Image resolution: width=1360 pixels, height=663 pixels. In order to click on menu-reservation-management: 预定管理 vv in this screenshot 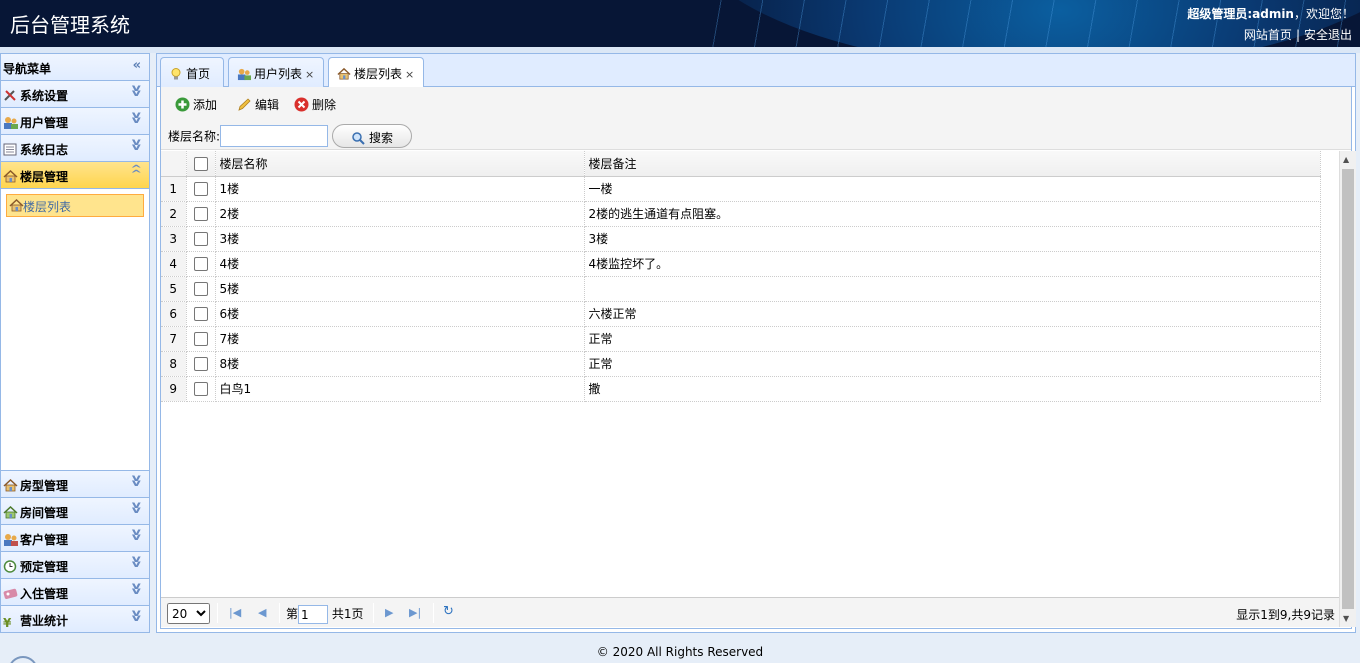, I will do `click(75, 565)`.